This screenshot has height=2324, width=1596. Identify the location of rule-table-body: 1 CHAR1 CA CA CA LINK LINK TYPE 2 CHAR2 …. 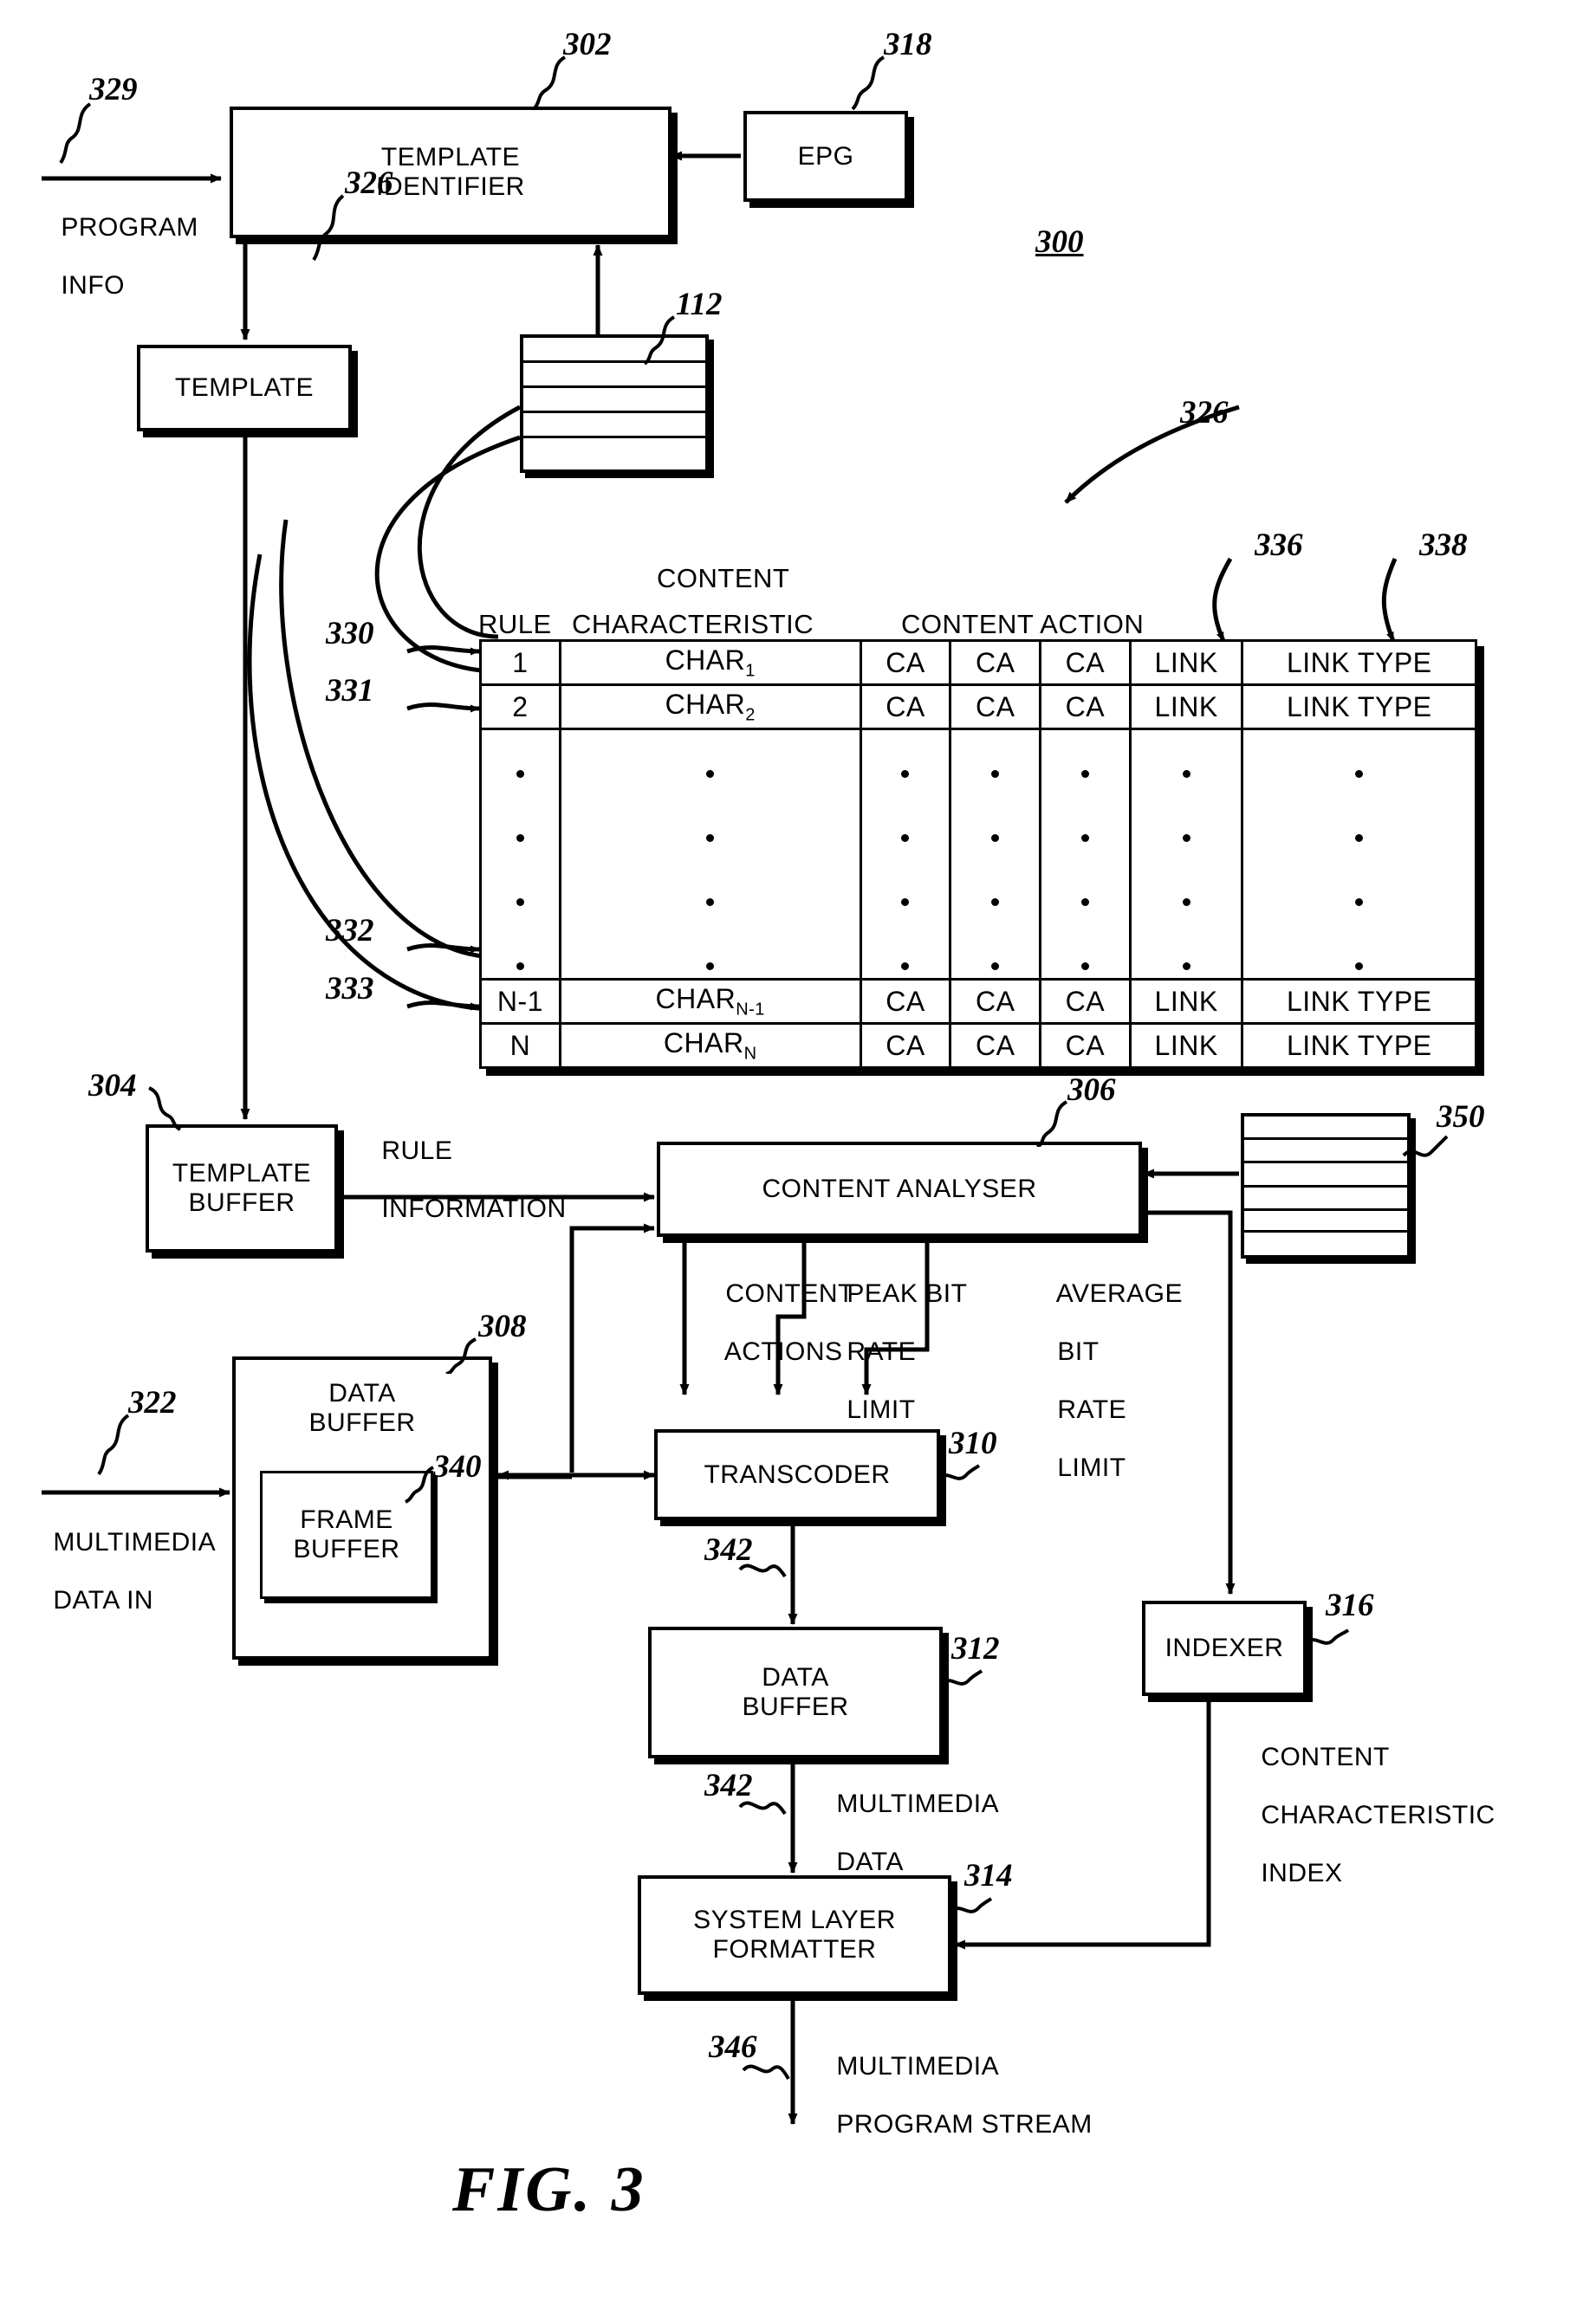
(978, 854).